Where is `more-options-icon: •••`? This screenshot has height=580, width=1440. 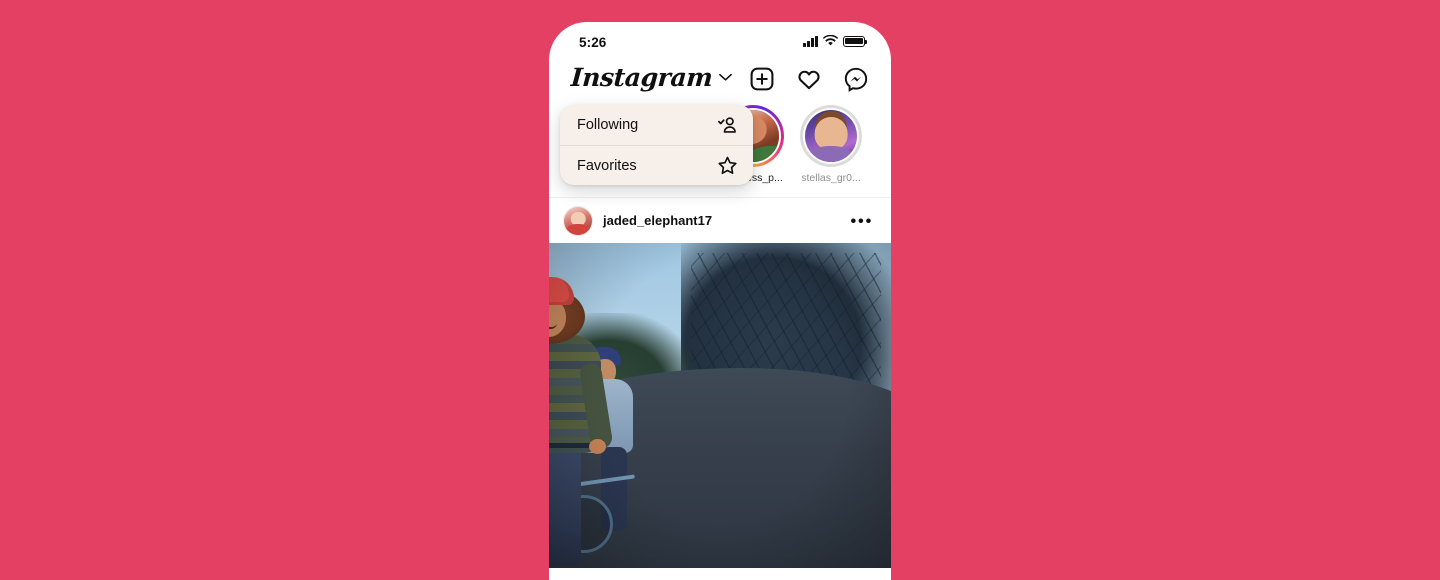
more-options-icon: ••• is located at coordinates (861, 220).